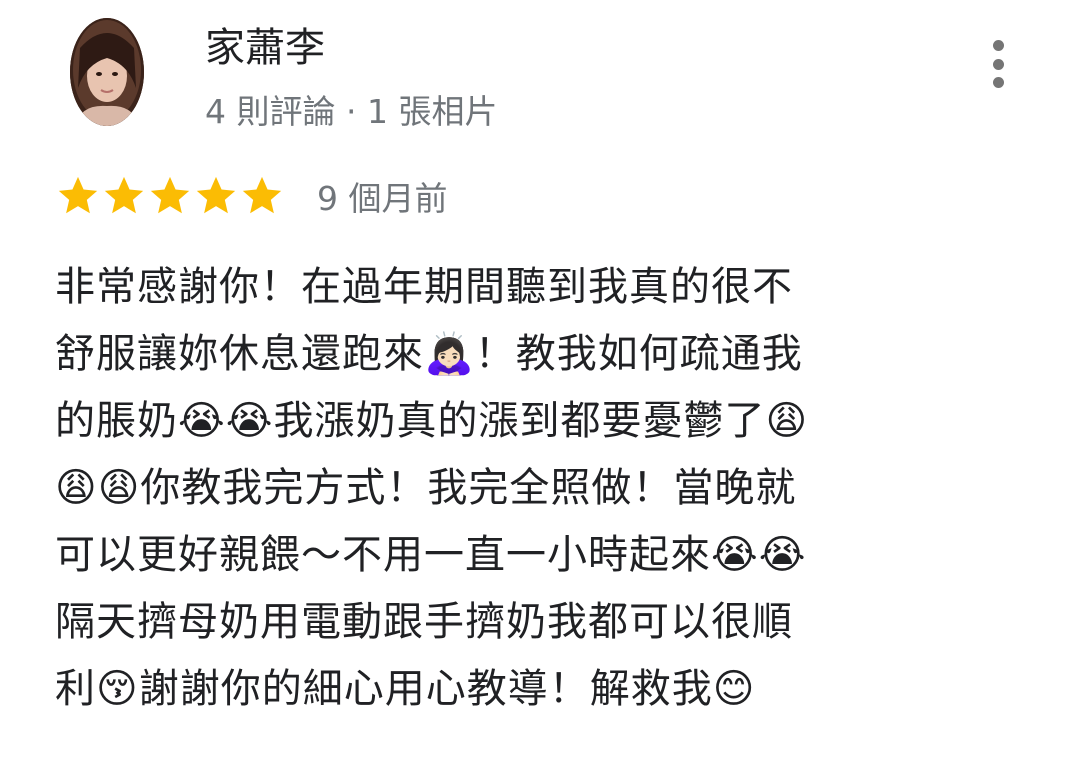 Image resolution: width=1080 pixels, height=769 pixels. Describe the element at coordinates (424, 287) in the screenshot. I see `review-text-line: 非常感謝你！在過年期間聽到我真的很不` at that location.